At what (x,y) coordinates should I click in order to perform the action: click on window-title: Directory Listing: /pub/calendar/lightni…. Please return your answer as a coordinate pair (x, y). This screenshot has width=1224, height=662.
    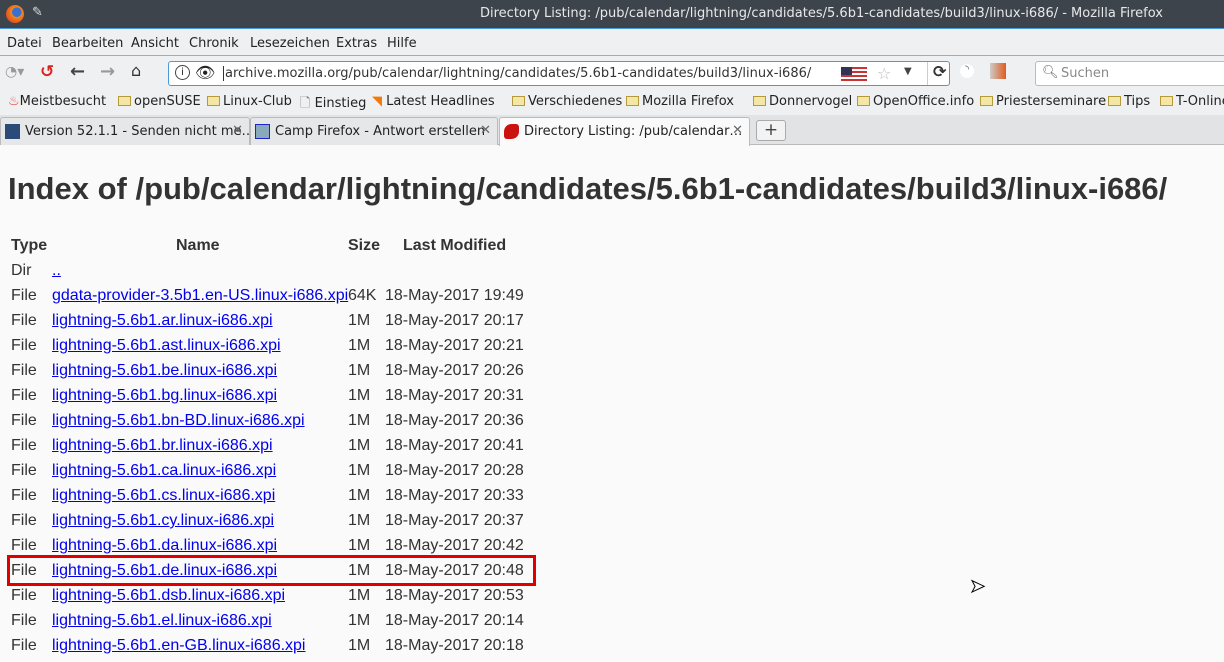
    Looking at the image, I should click on (822, 13).